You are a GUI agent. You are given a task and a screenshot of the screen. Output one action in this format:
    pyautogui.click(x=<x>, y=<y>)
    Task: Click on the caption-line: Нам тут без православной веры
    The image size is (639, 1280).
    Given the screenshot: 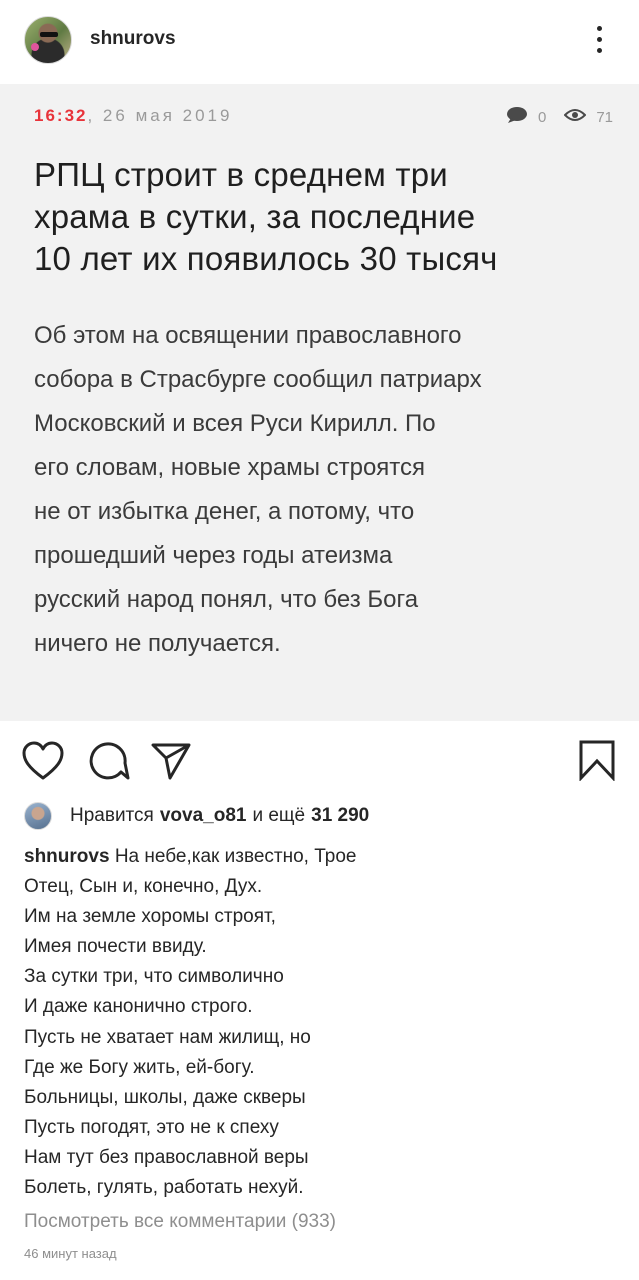 What is the action you would take?
    pyautogui.click(x=166, y=1157)
    